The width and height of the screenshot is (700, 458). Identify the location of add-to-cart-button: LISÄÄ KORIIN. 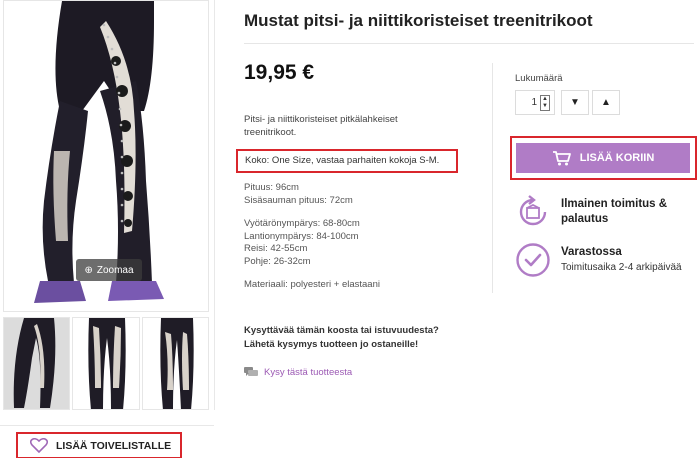
(603, 158).